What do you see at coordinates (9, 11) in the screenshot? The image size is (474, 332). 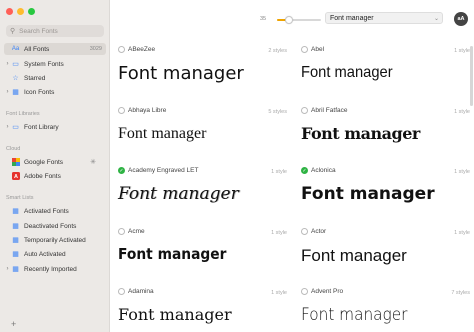 I see `close-window-button` at bounding box center [9, 11].